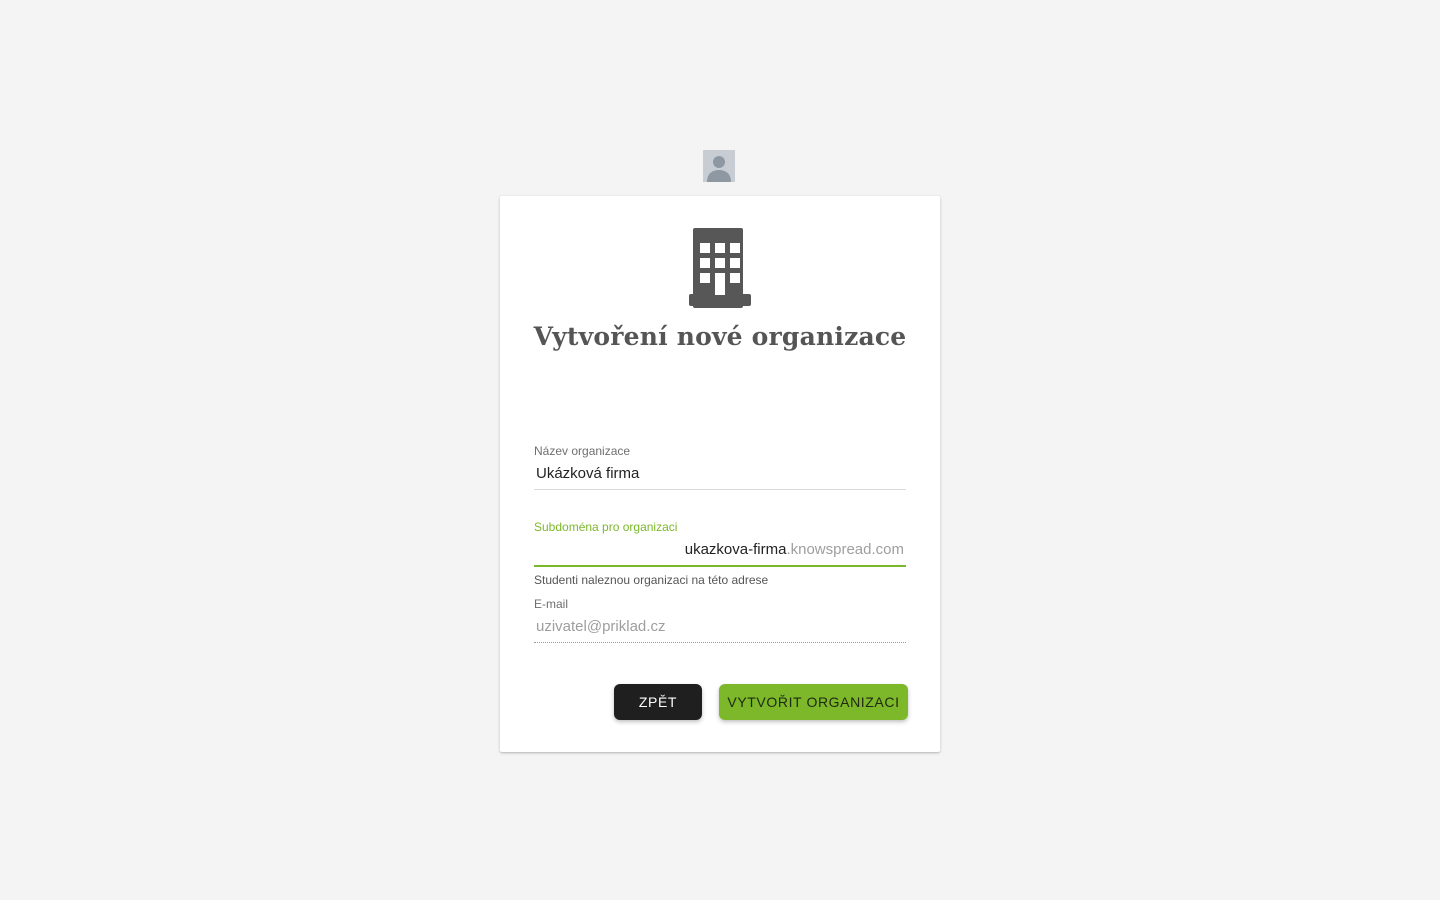 Image resolution: width=1440 pixels, height=900 pixels. What do you see at coordinates (551, 604) in the screenshot?
I see `email-label: E-mail` at bounding box center [551, 604].